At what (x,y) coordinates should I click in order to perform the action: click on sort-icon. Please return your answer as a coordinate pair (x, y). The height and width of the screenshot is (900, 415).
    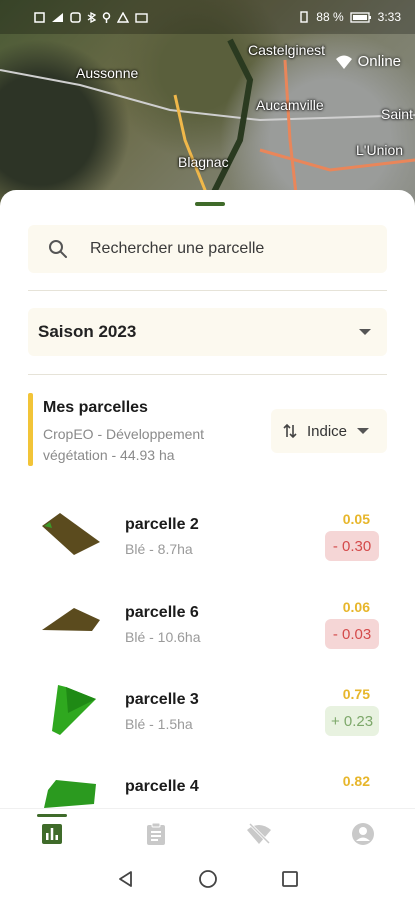
    Looking at the image, I should click on (290, 431).